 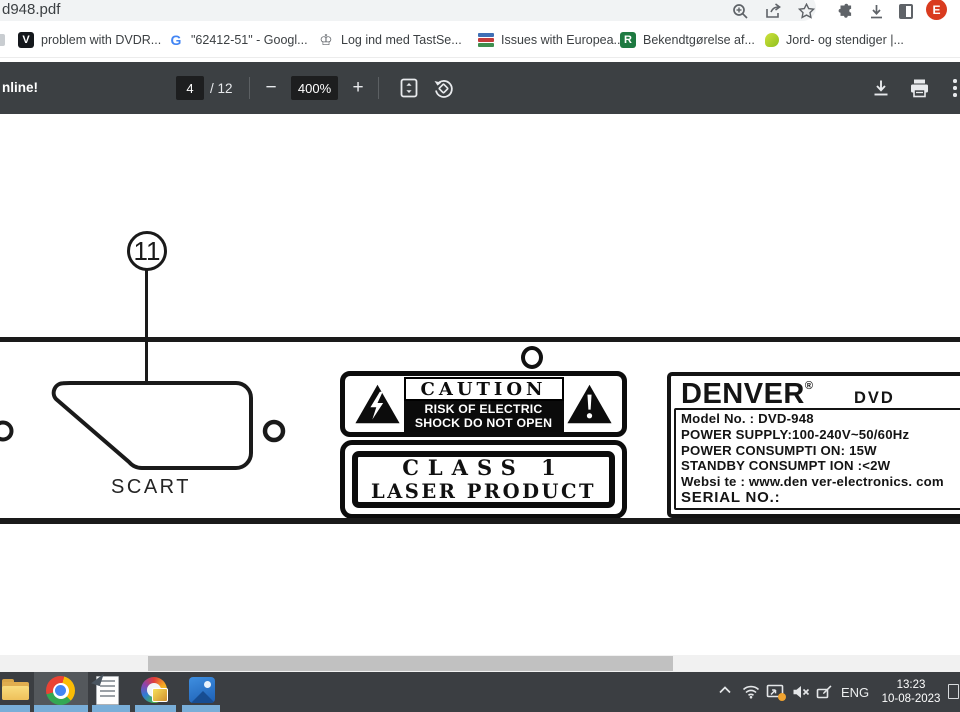 What do you see at coordinates (480, 339) in the screenshot?
I see `panel-top-edge` at bounding box center [480, 339].